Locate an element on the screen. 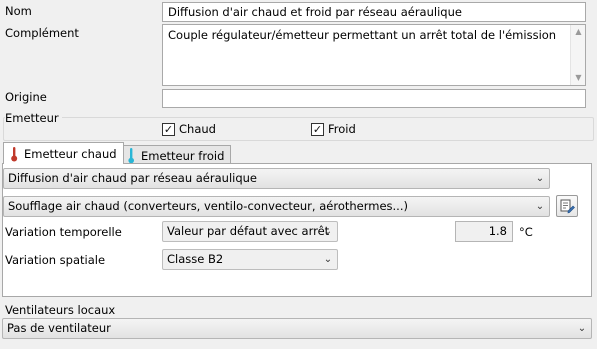 The height and width of the screenshot is (349, 597). tab-emetteur-chaud: Emetteur chaud is located at coordinates (63, 153).